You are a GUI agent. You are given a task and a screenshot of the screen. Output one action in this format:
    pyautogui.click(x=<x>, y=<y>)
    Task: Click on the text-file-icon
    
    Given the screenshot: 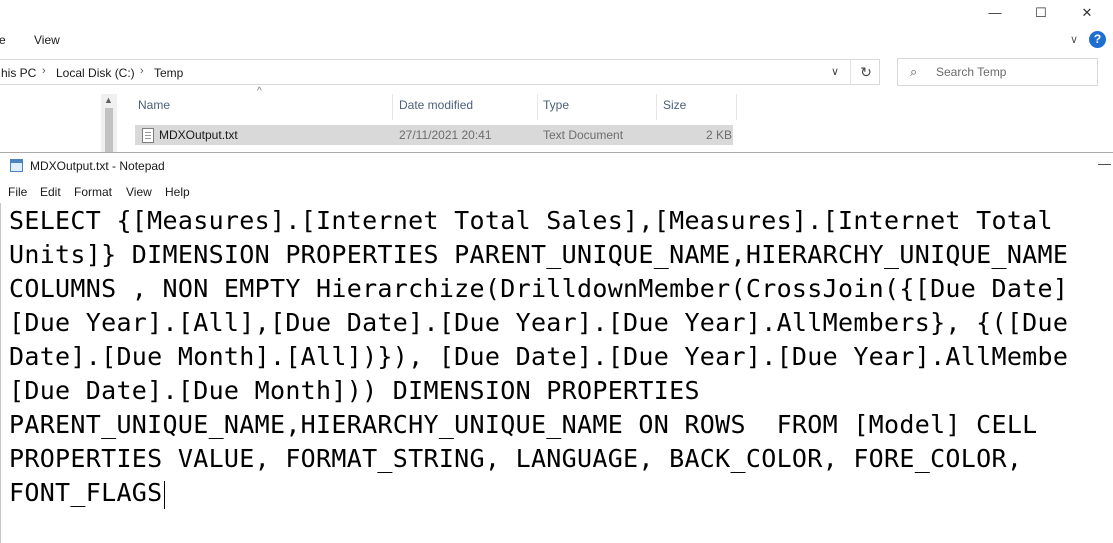 What is the action you would take?
    pyautogui.click(x=148, y=135)
    